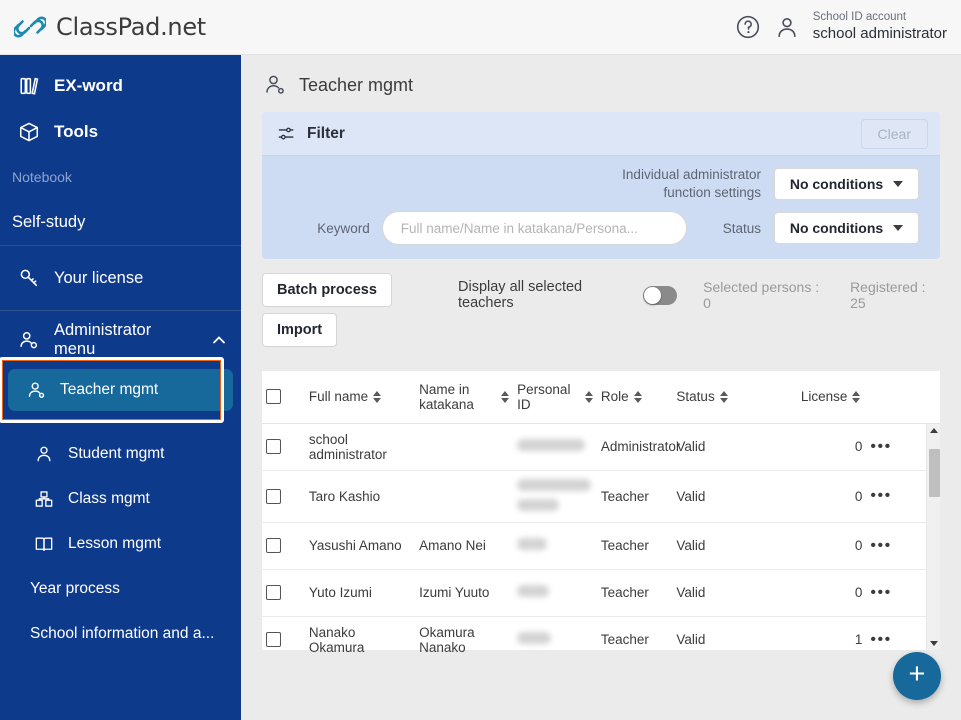 This screenshot has height=720, width=961. Describe the element at coordinates (933, 537) in the screenshot. I see `table-scrollbar` at that location.